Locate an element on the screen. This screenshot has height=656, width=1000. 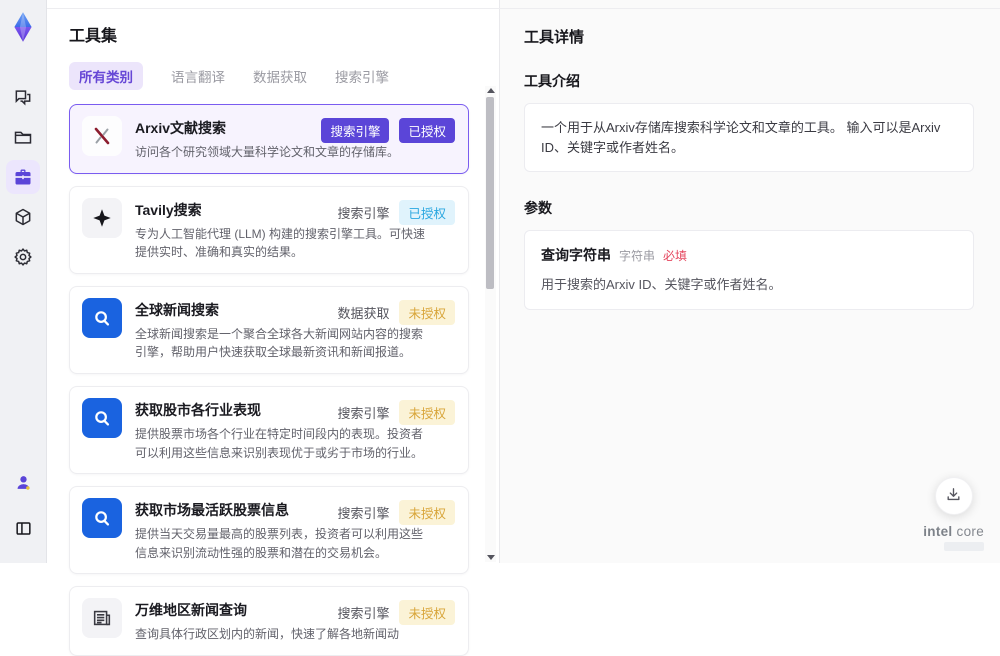
newspaper-icon is located at coordinates (102, 618).